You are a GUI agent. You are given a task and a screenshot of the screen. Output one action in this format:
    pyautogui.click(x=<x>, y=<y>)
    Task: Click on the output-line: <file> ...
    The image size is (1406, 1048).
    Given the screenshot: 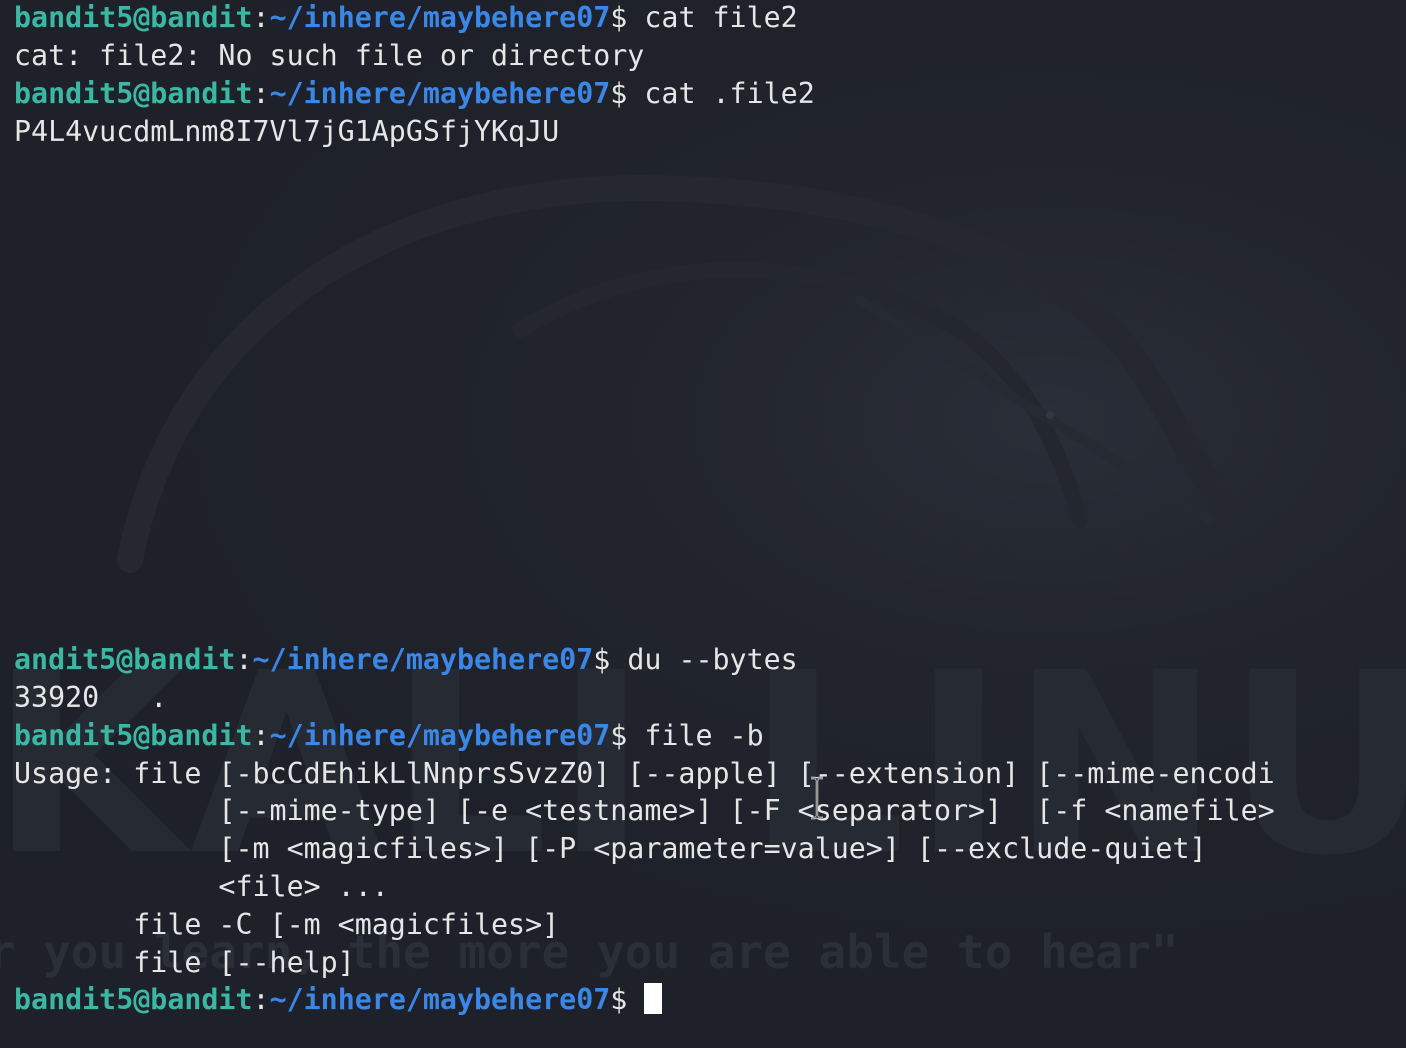 What is the action you would take?
    pyautogui.click(x=201, y=886)
    